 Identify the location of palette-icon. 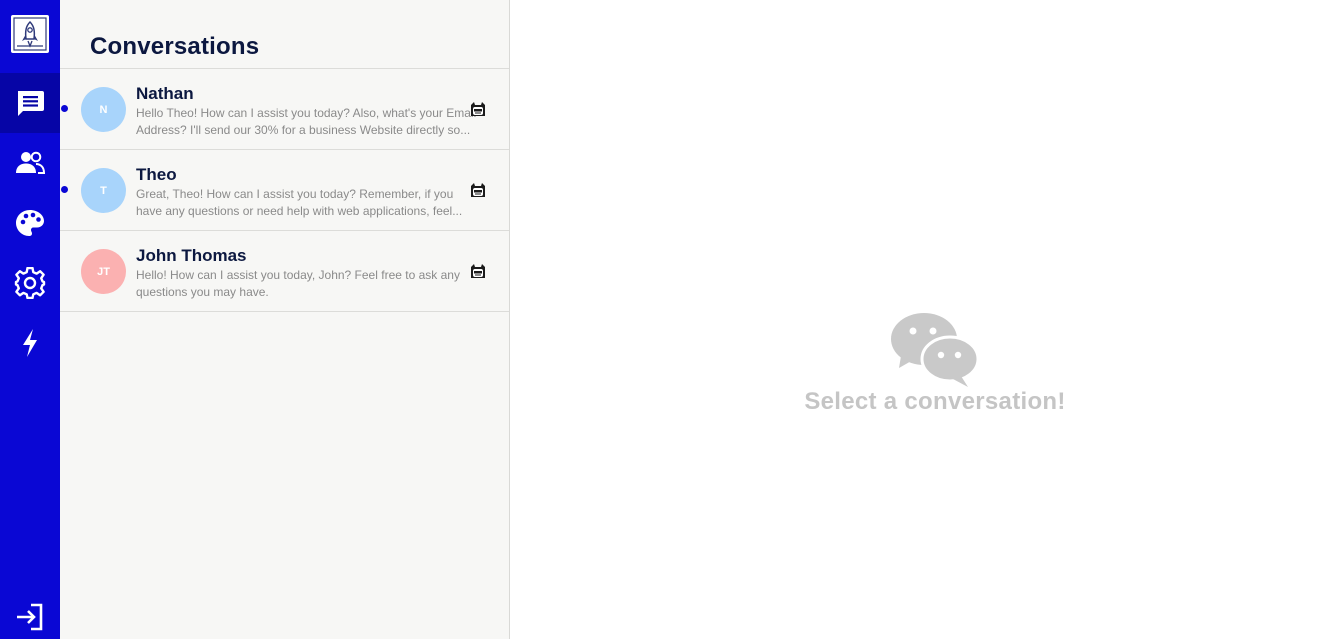
(30, 223).